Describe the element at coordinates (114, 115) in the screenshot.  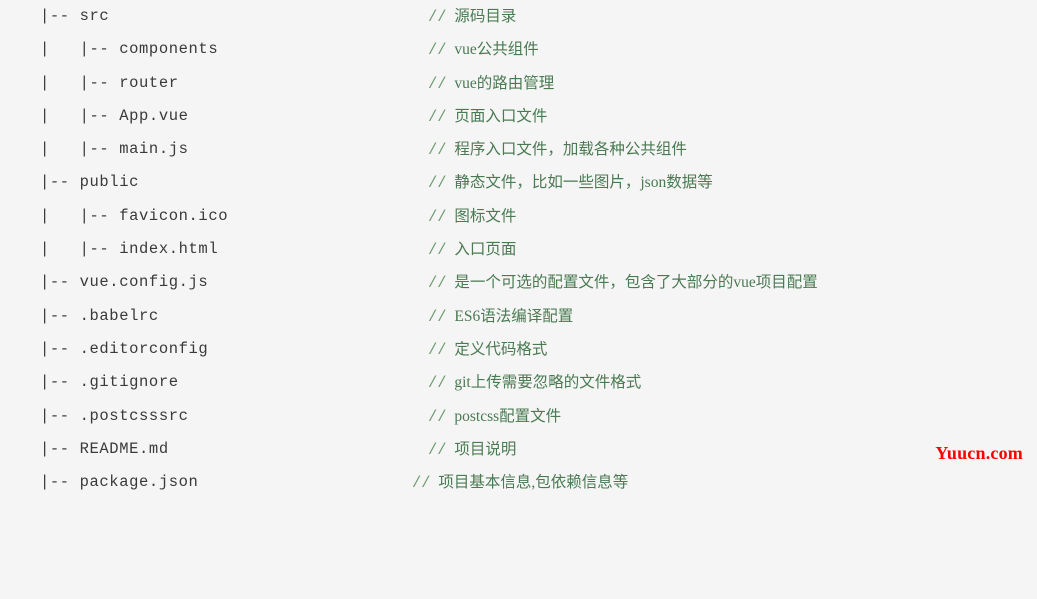
I see `tree-path: | |-- App.vue` at that location.